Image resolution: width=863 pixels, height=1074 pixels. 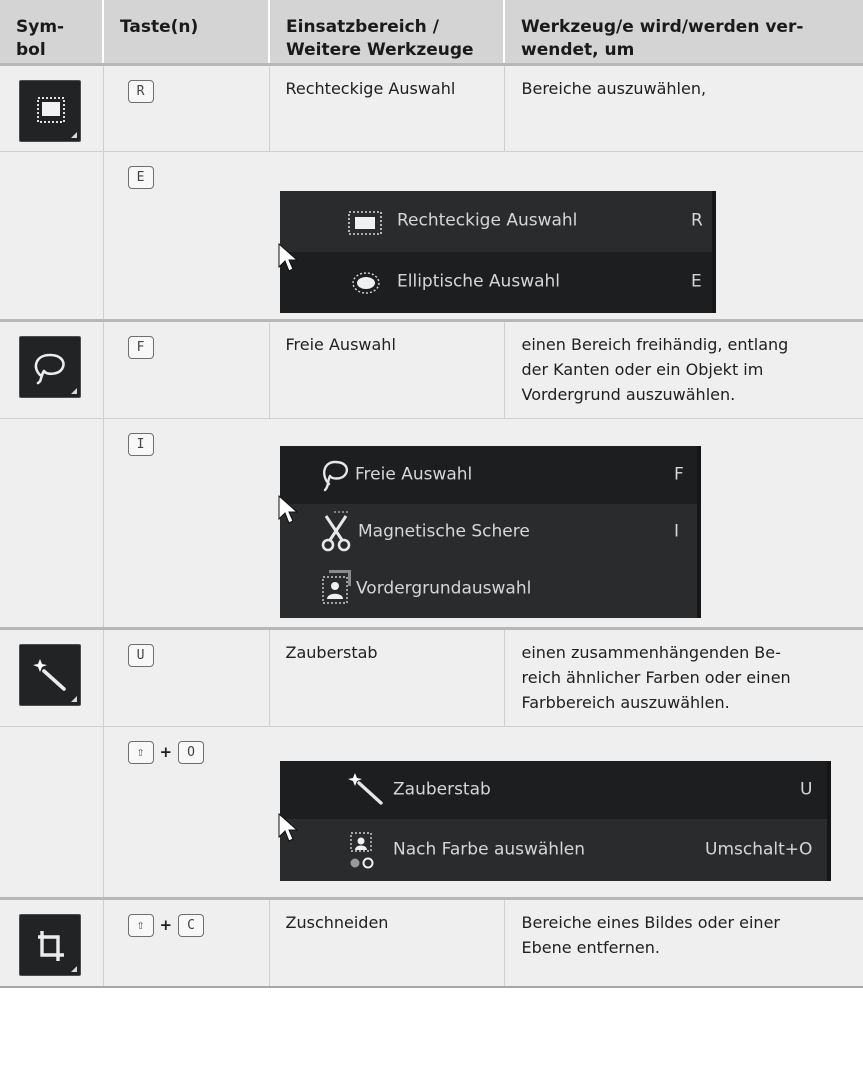 What do you see at coordinates (625, 702) in the screenshot?
I see `purpose-line: Farbbereich auszuwählen.` at bounding box center [625, 702].